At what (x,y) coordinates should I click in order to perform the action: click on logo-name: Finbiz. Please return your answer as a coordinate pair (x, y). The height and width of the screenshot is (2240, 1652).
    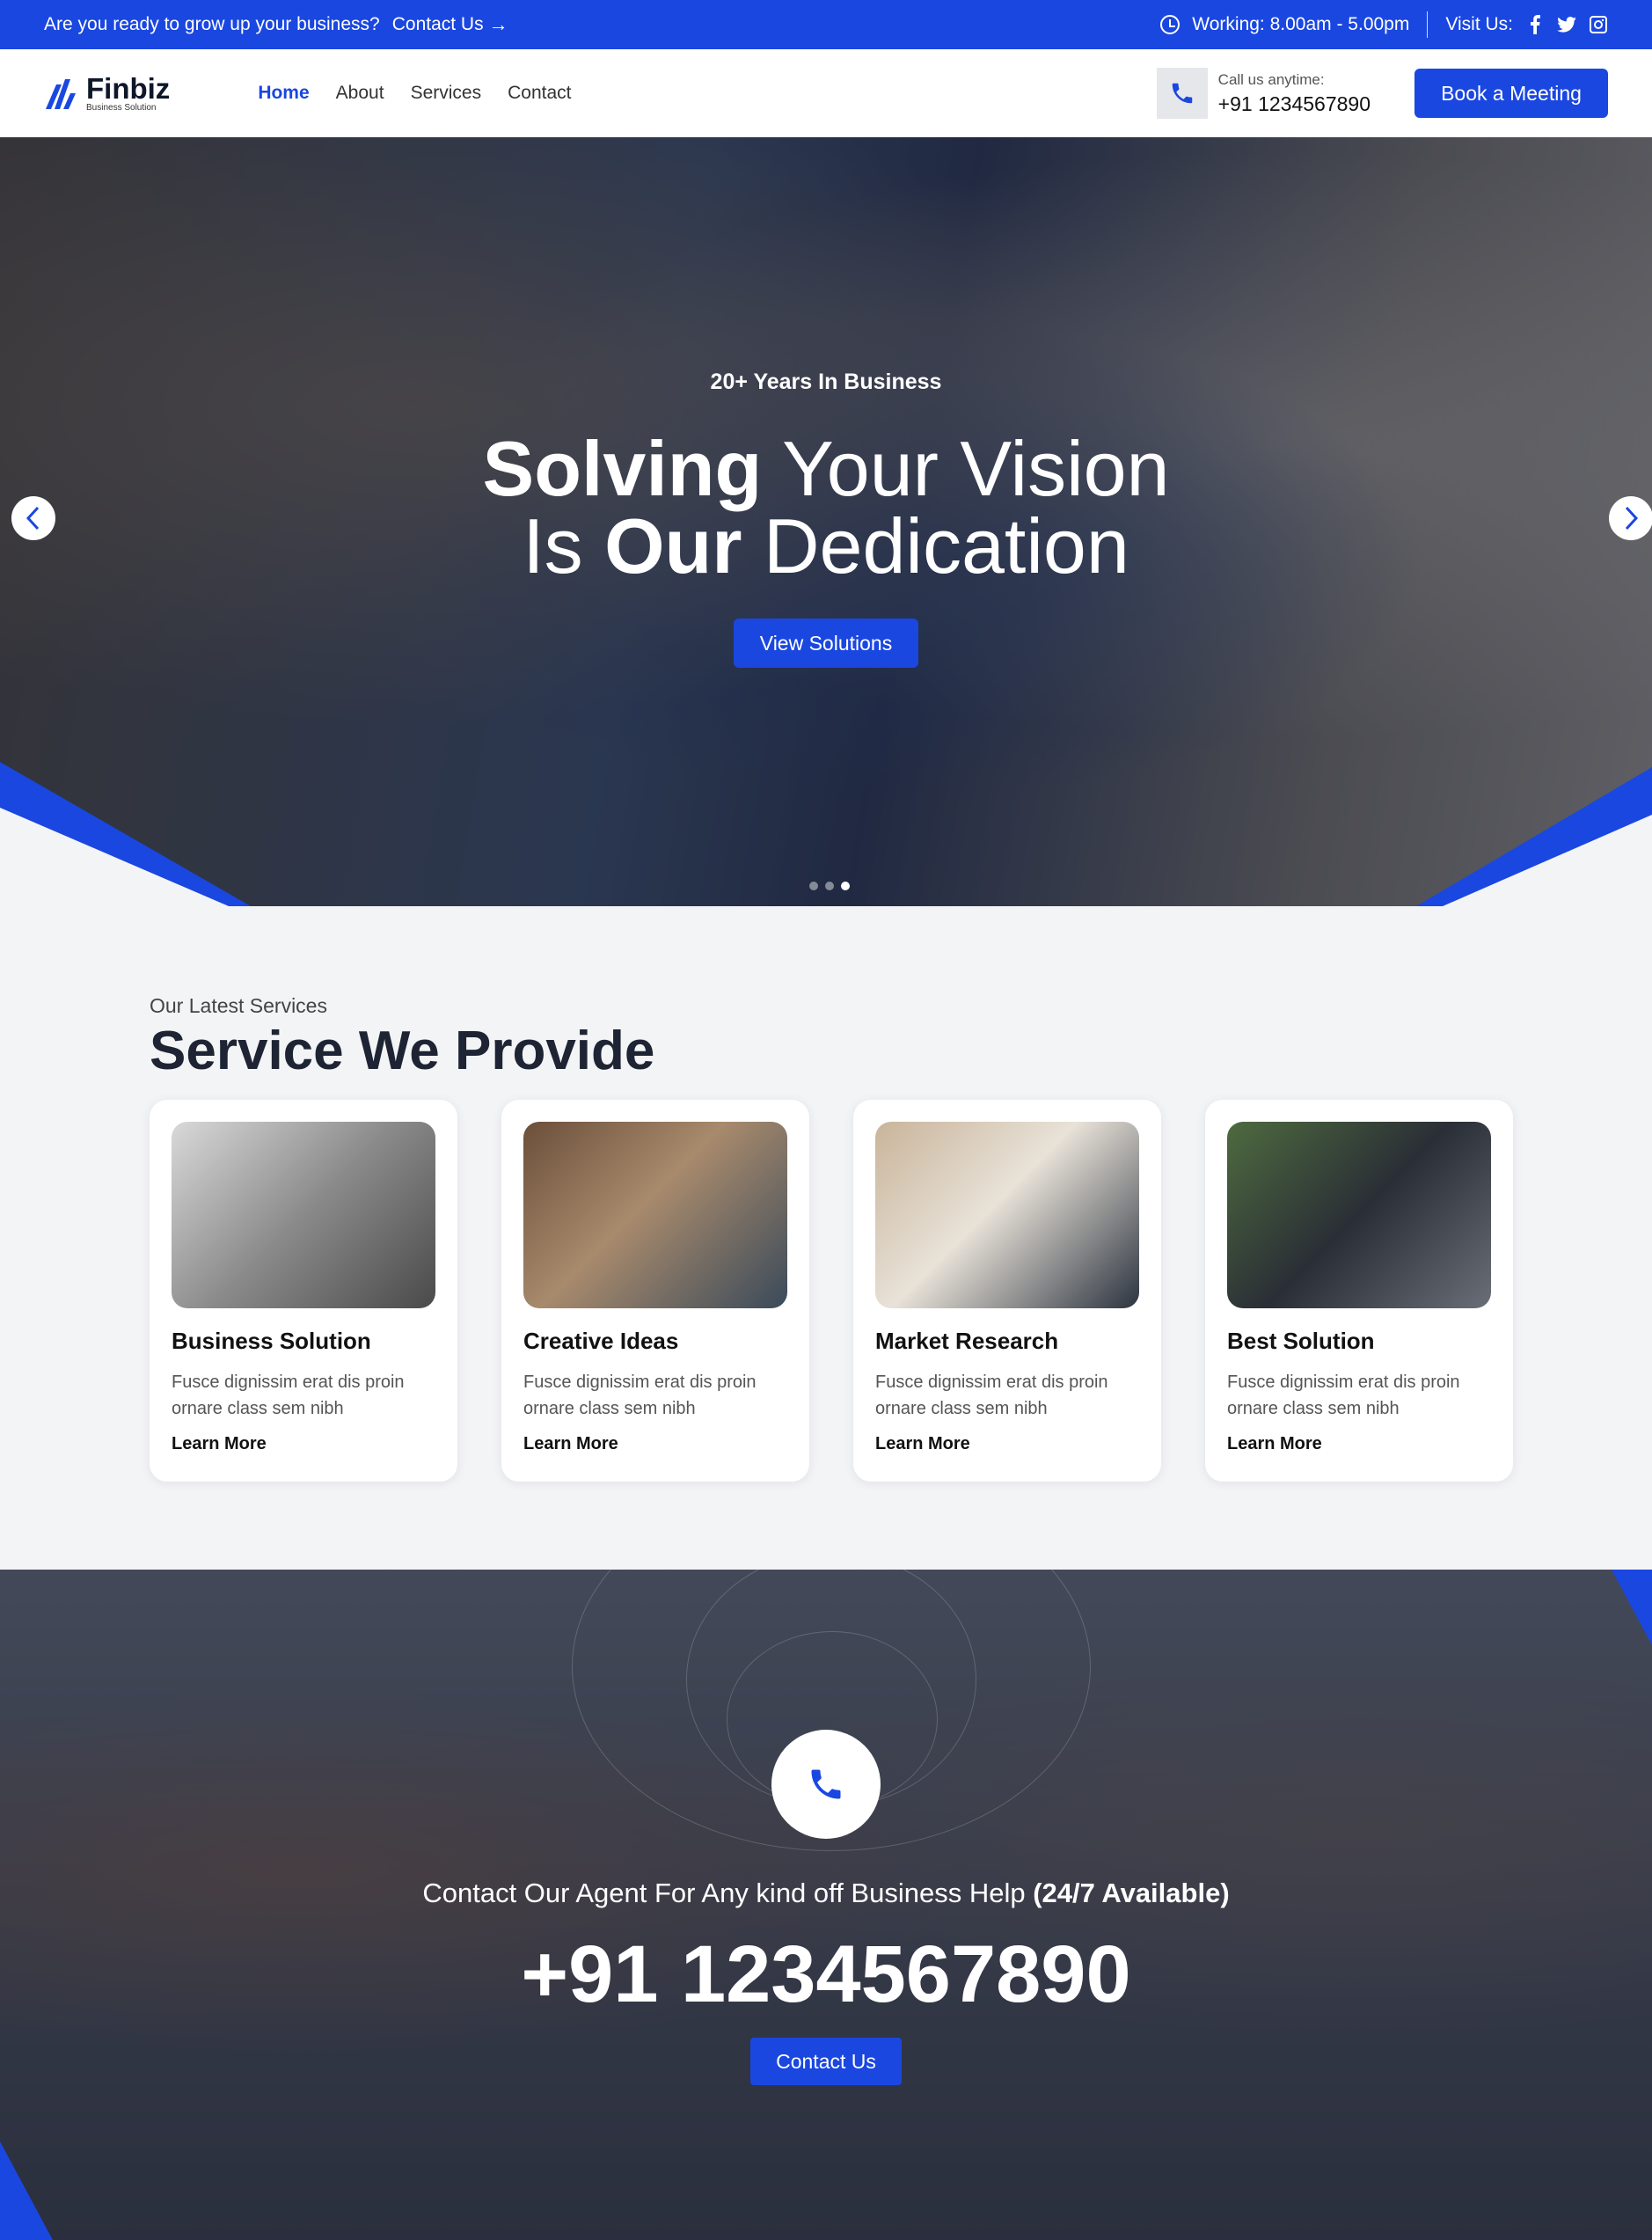
    Looking at the image, I should click on (128, 88).